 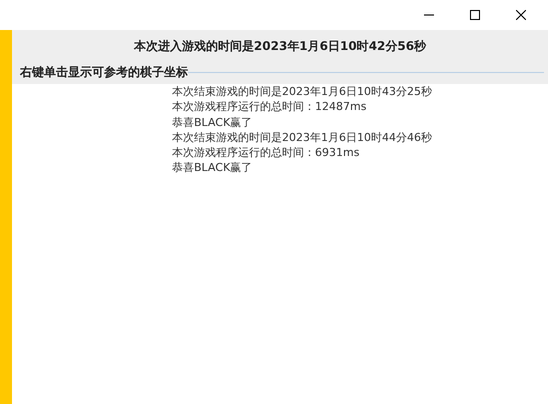 I want to click on close-icon, so click(x=521, y=15).